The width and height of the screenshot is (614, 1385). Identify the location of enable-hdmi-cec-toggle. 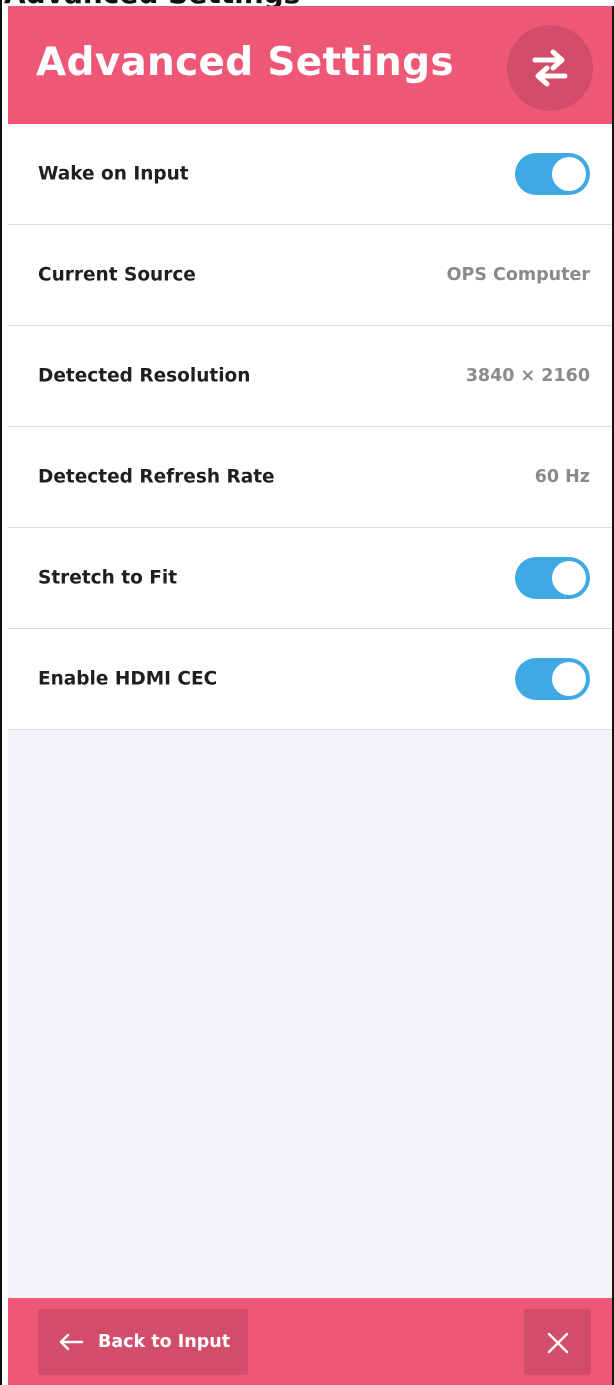
(552, 679).